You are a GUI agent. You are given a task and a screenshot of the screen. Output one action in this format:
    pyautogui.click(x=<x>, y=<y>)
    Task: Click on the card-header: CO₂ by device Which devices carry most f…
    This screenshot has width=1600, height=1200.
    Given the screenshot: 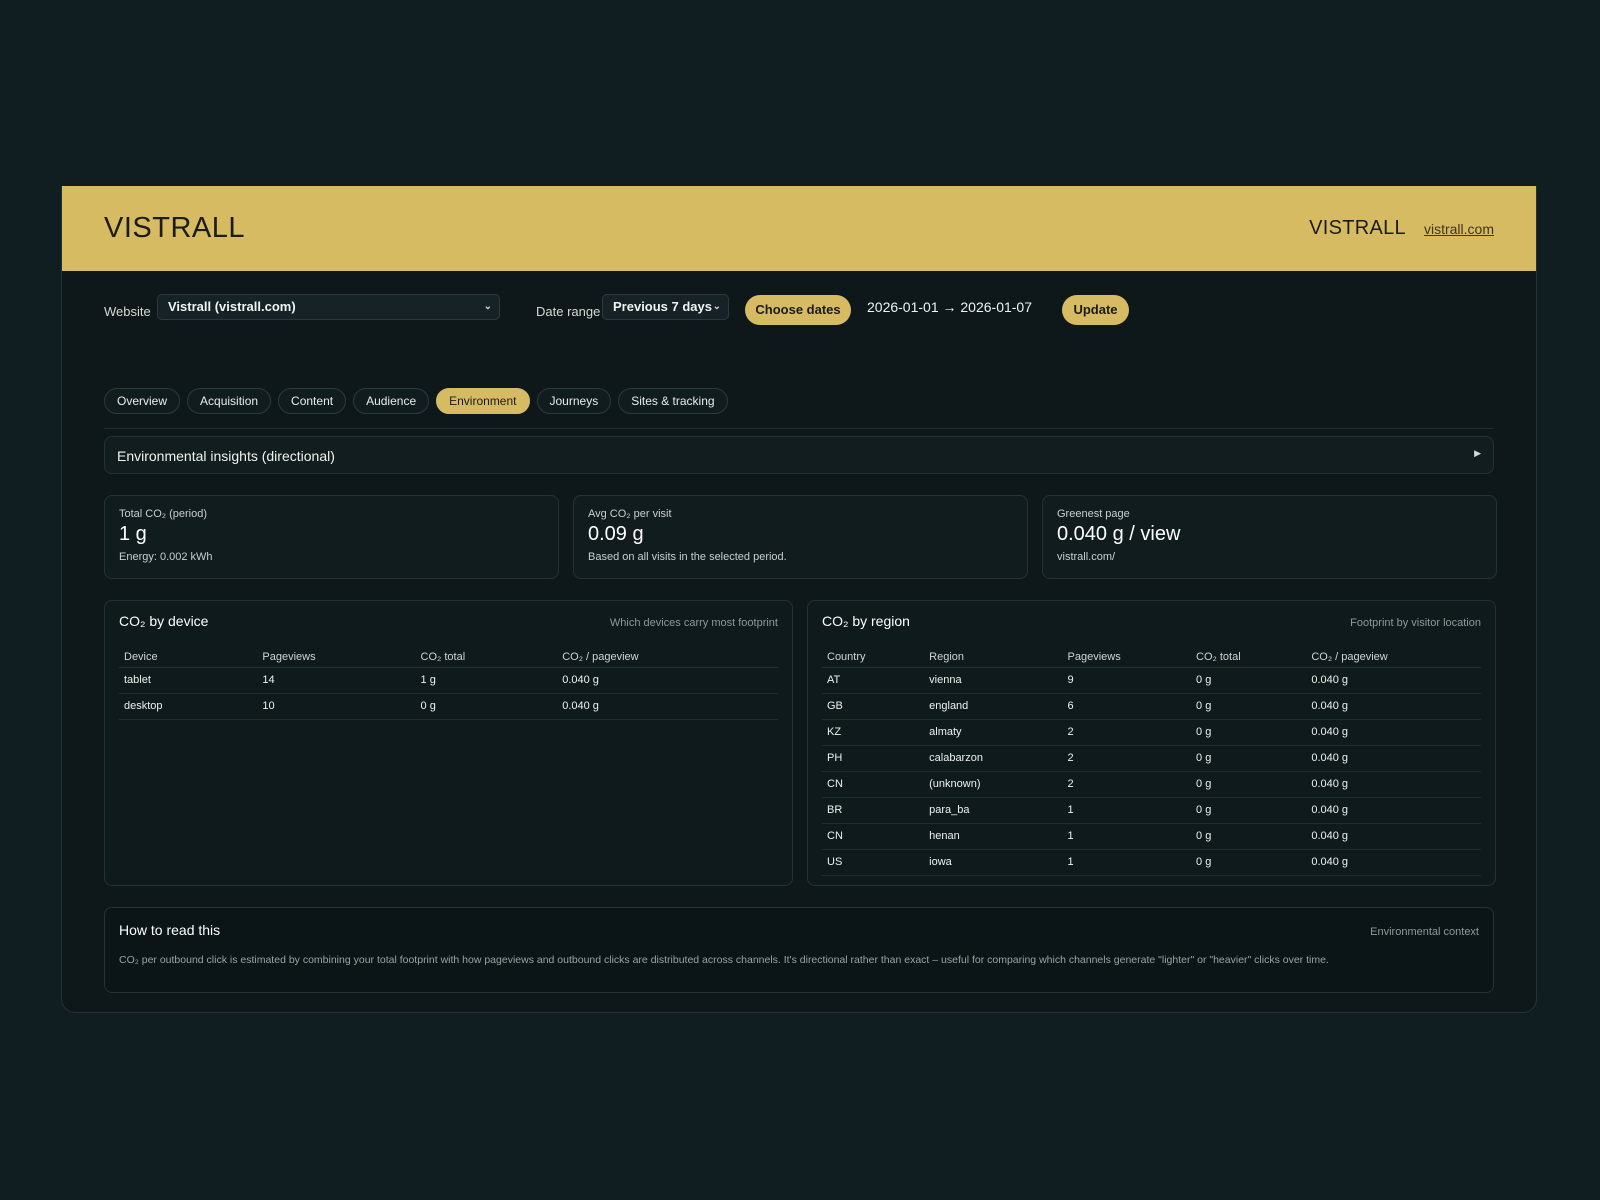 What is the action you would take?
    pyautogui.click(x=448, y=626)
    